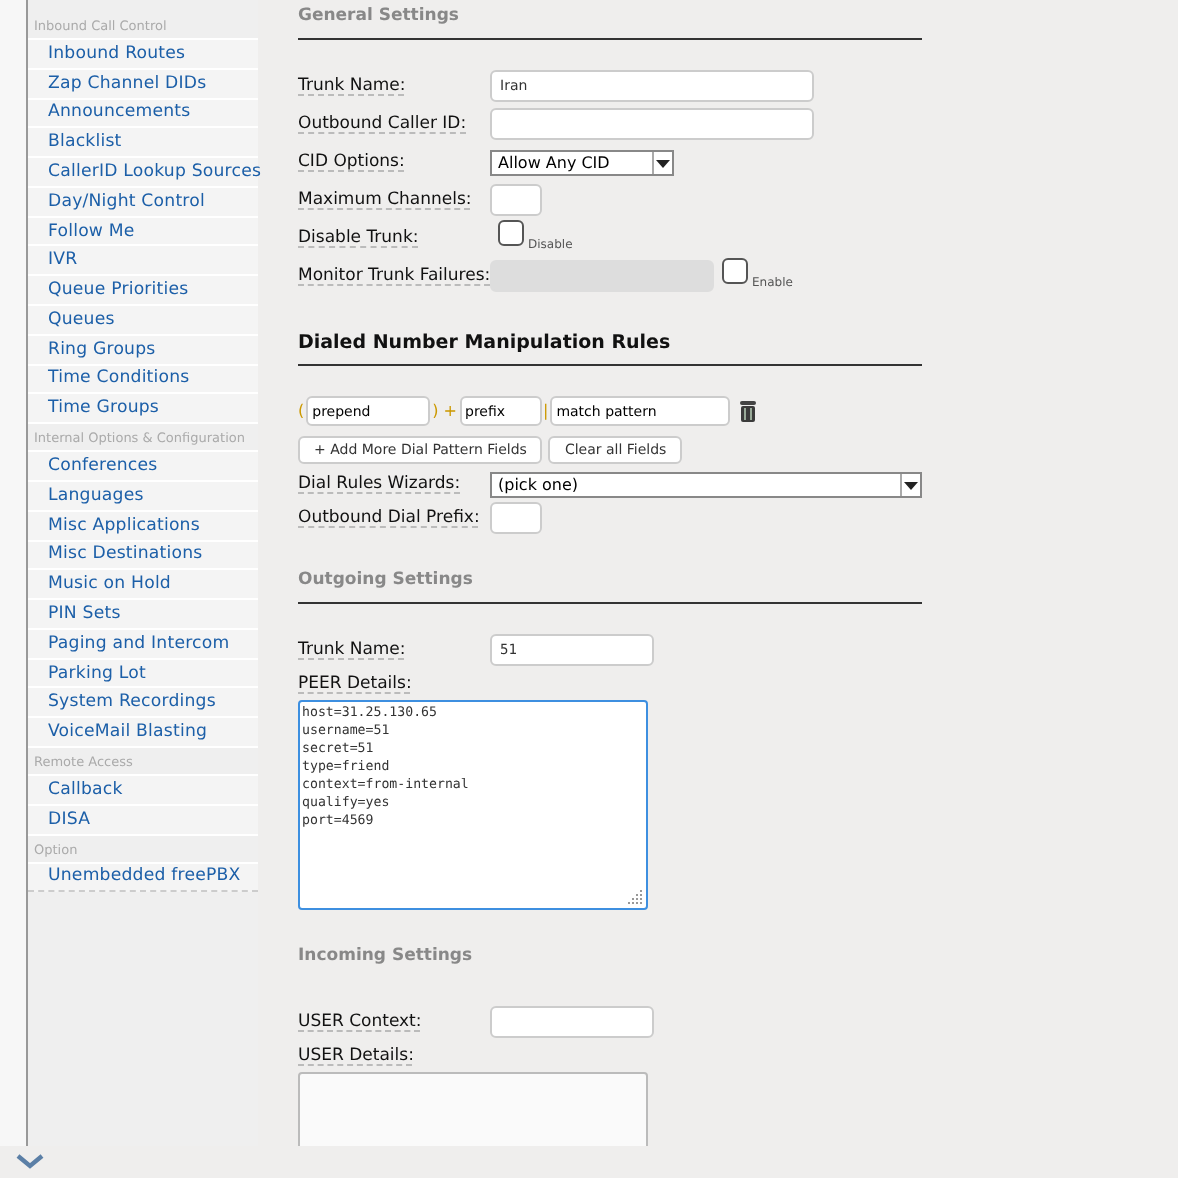 The width and height of the screenshot is (1178, 1178). I want to click on sidebar-link: Conferences, so click(143, 467).